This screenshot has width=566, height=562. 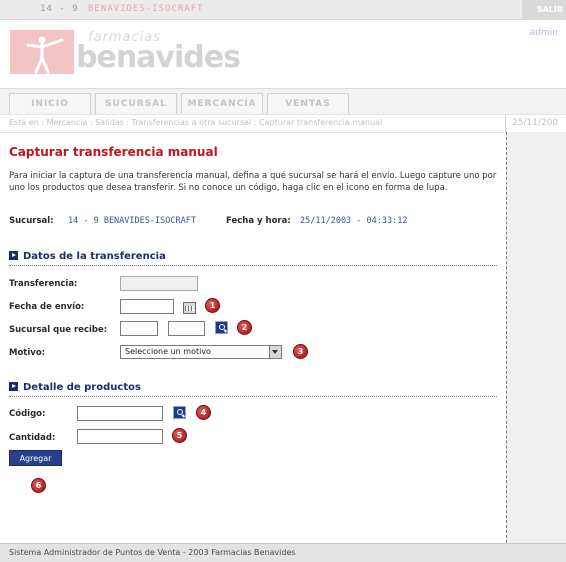 I want to click on page-title: Capturar transferencia manual, so click(x=113, y=152).